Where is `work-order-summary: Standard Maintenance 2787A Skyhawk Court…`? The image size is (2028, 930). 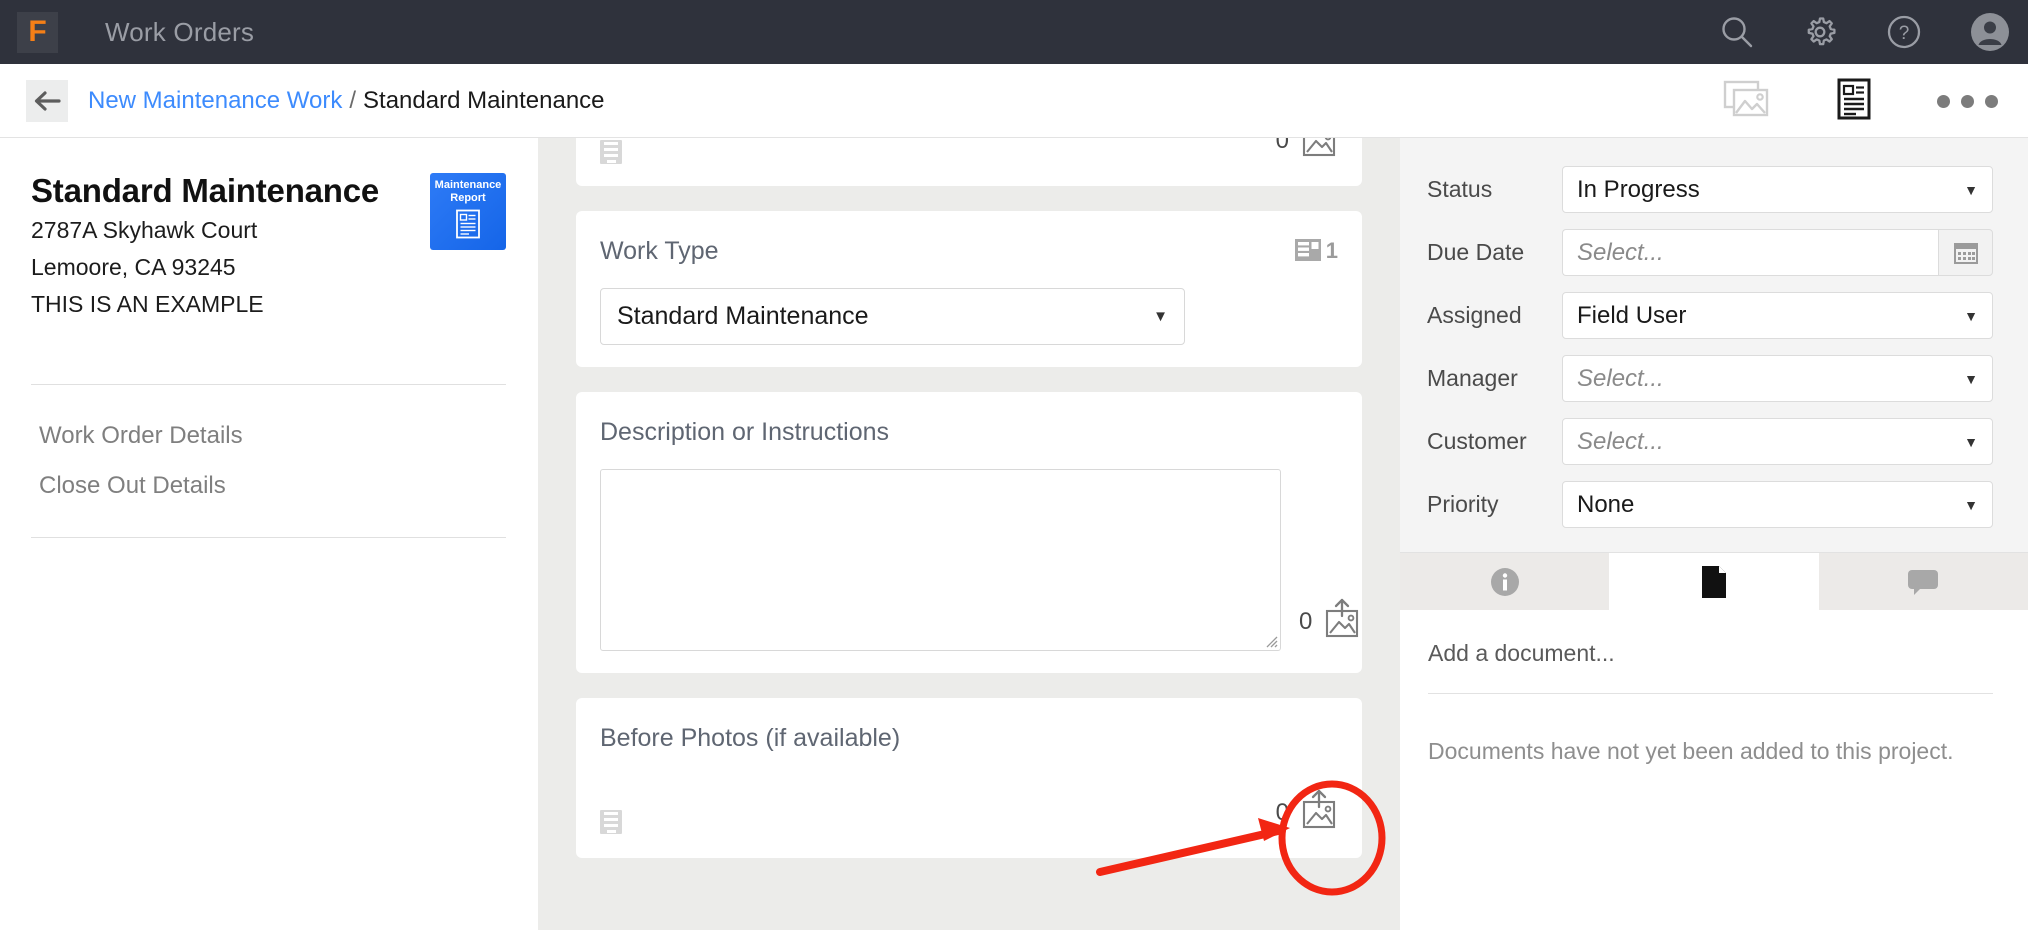 work-order-summary: Standard Maintenance 2787A Skyhawk Court… is located at coordinates (205, 246).